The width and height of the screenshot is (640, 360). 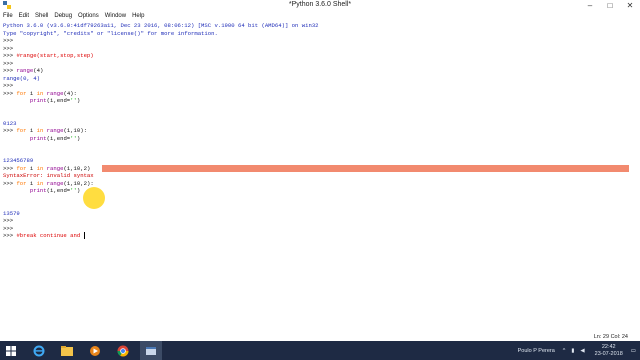 I want to click on error-highlight, so click(x=365, y=168).